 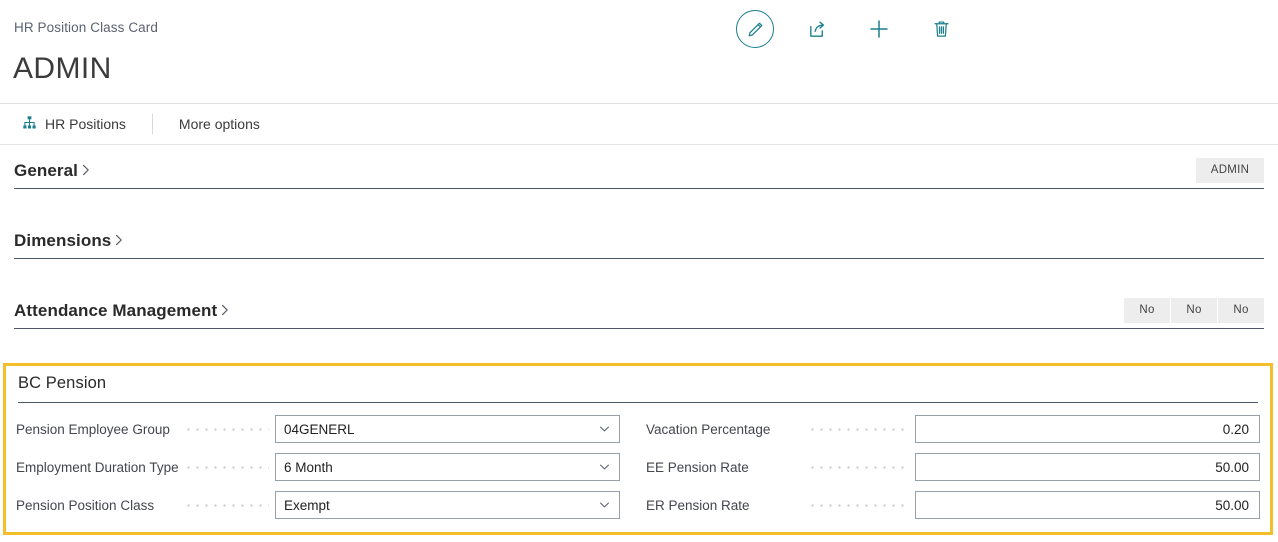 I want to click on employment-duration-type-dropdown: 6 Month, so click(x=447, y=467).